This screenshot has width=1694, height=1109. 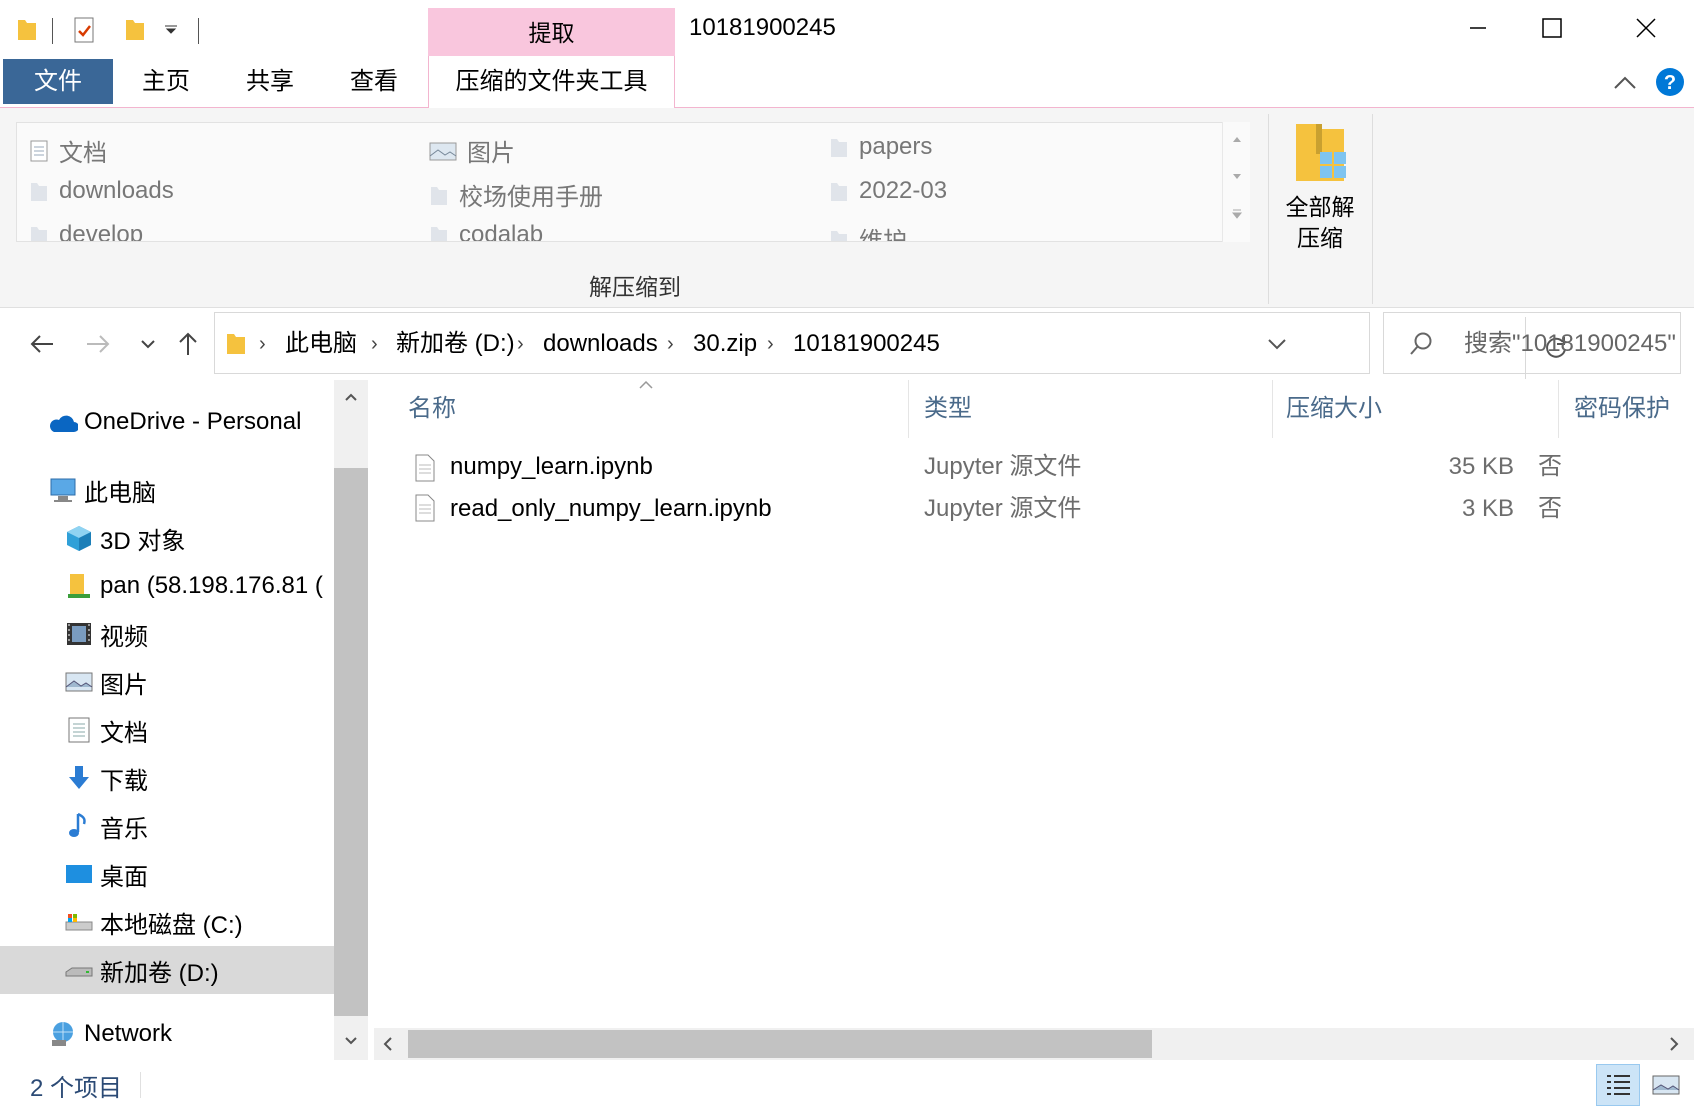 I want to click on nav-scroll-thumb, so click(x=351, y=742).